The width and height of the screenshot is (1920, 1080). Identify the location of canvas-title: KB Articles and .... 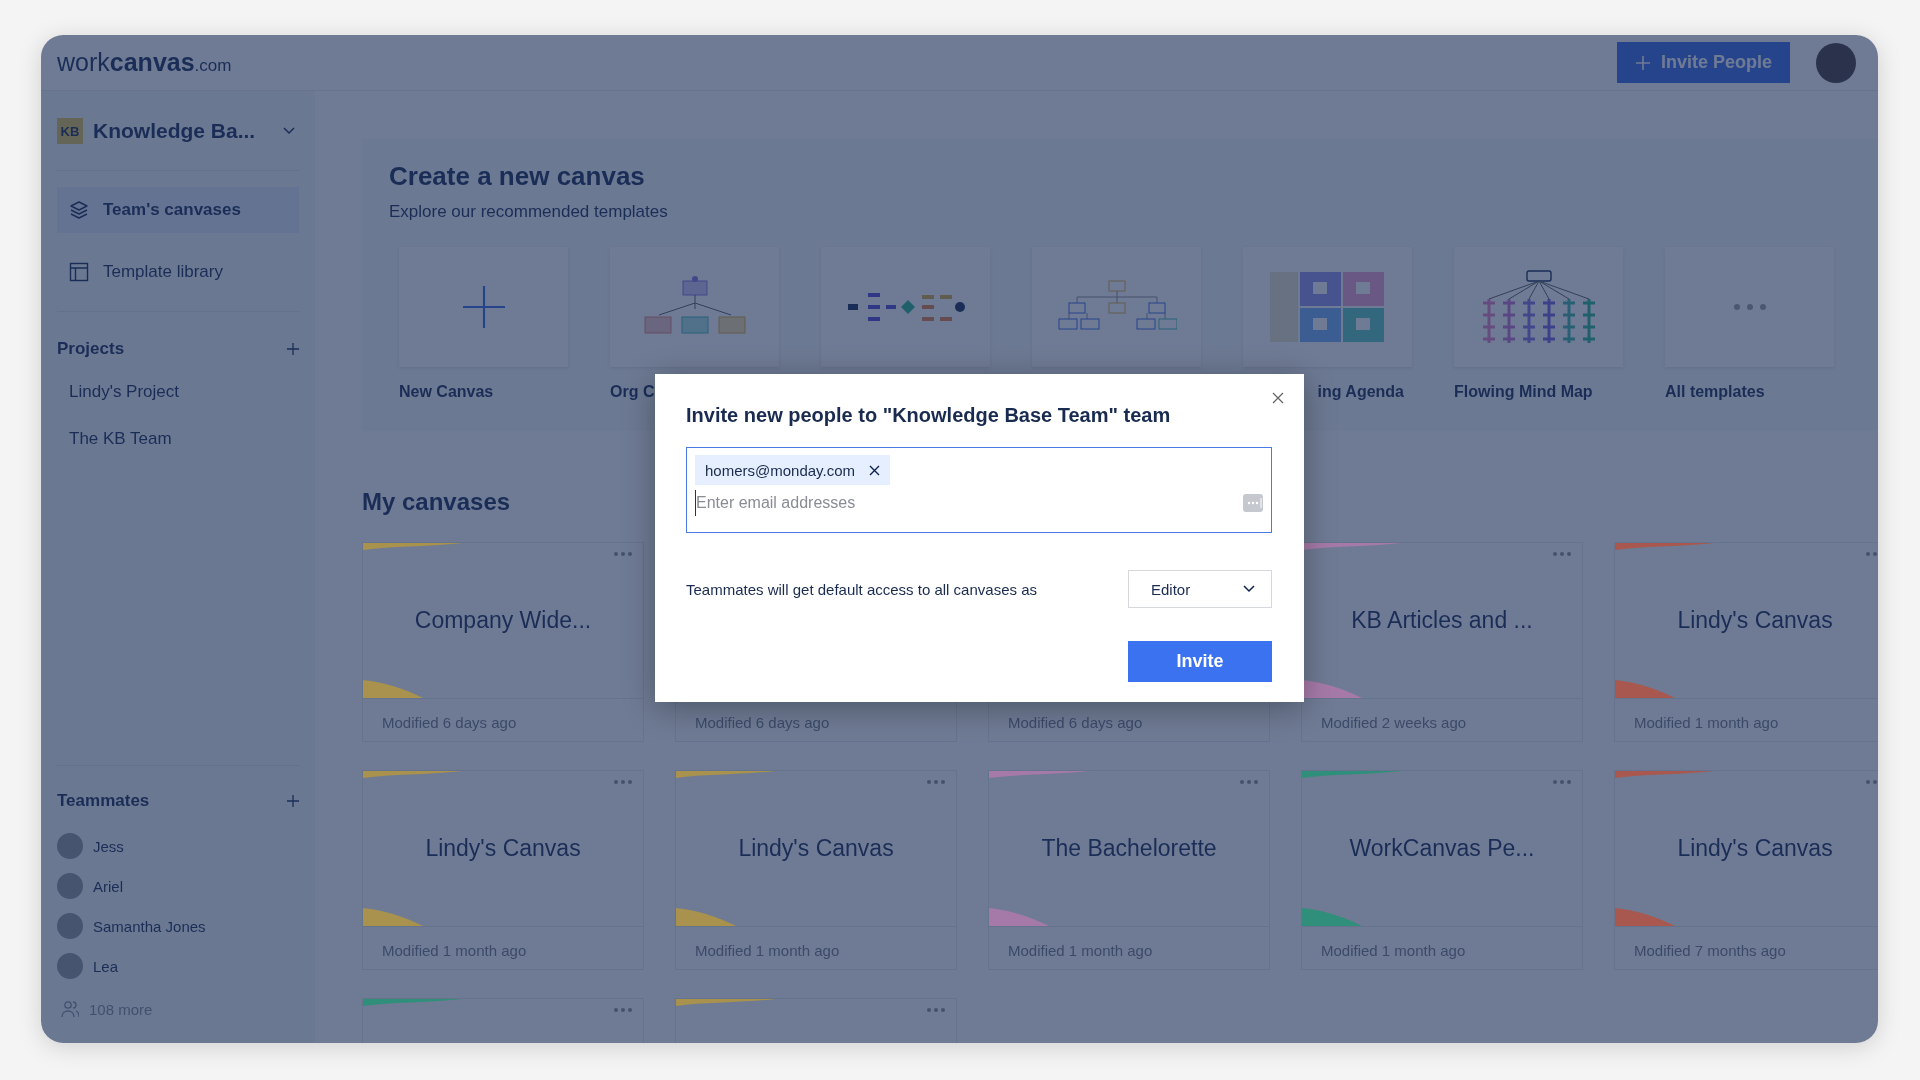
(1442, 620).